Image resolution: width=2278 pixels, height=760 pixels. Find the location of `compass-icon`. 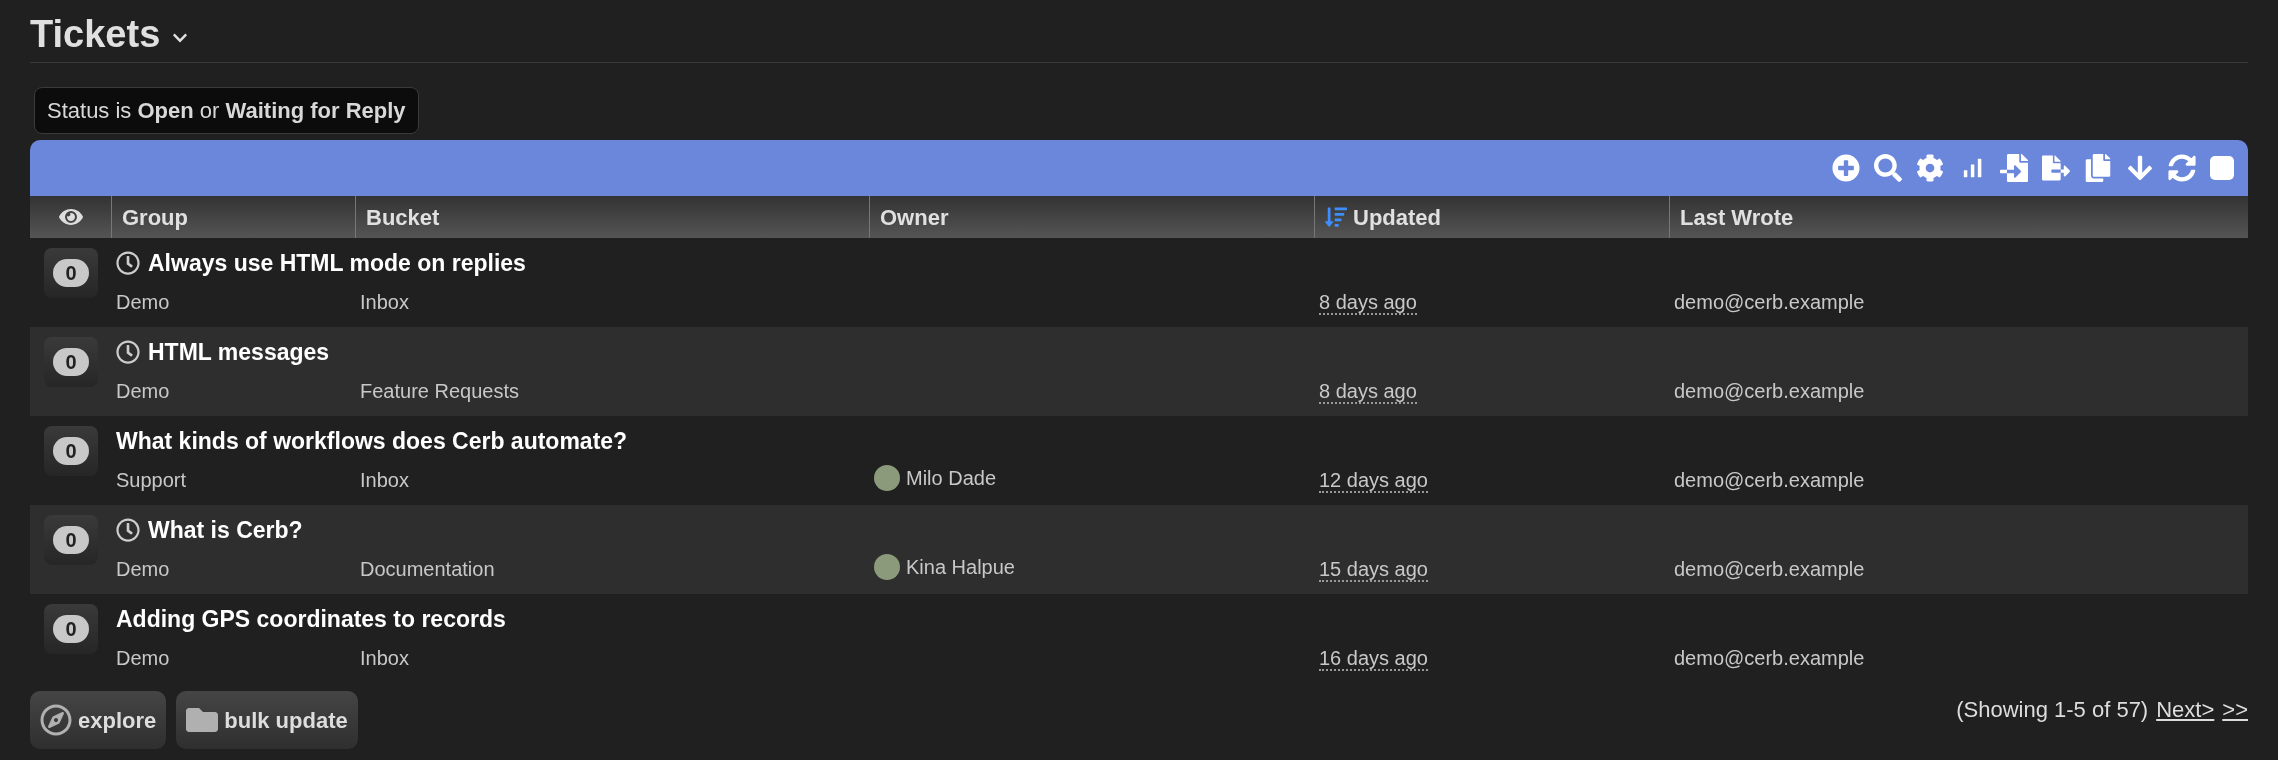

compass-icon is located at coordinates (56, 720).